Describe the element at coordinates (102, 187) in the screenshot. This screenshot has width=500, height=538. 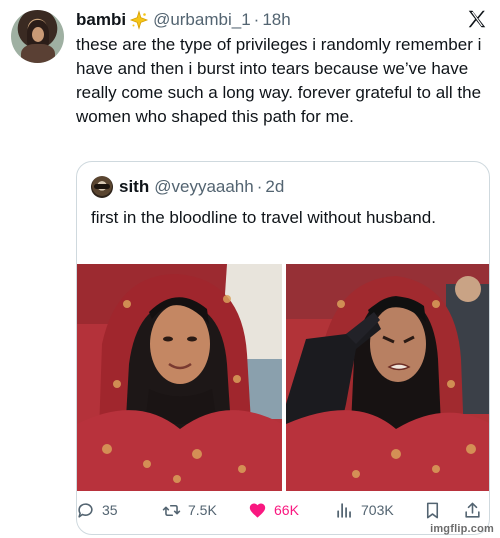
I see `quote-avatar` at that location.